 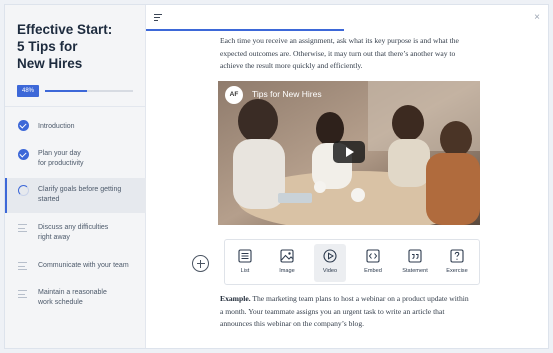 What do you see at coordinates (80, 189) in the screenshot?
I see `lesson-label-line: Clarify goals before getting` at bounding box center [80, 189].